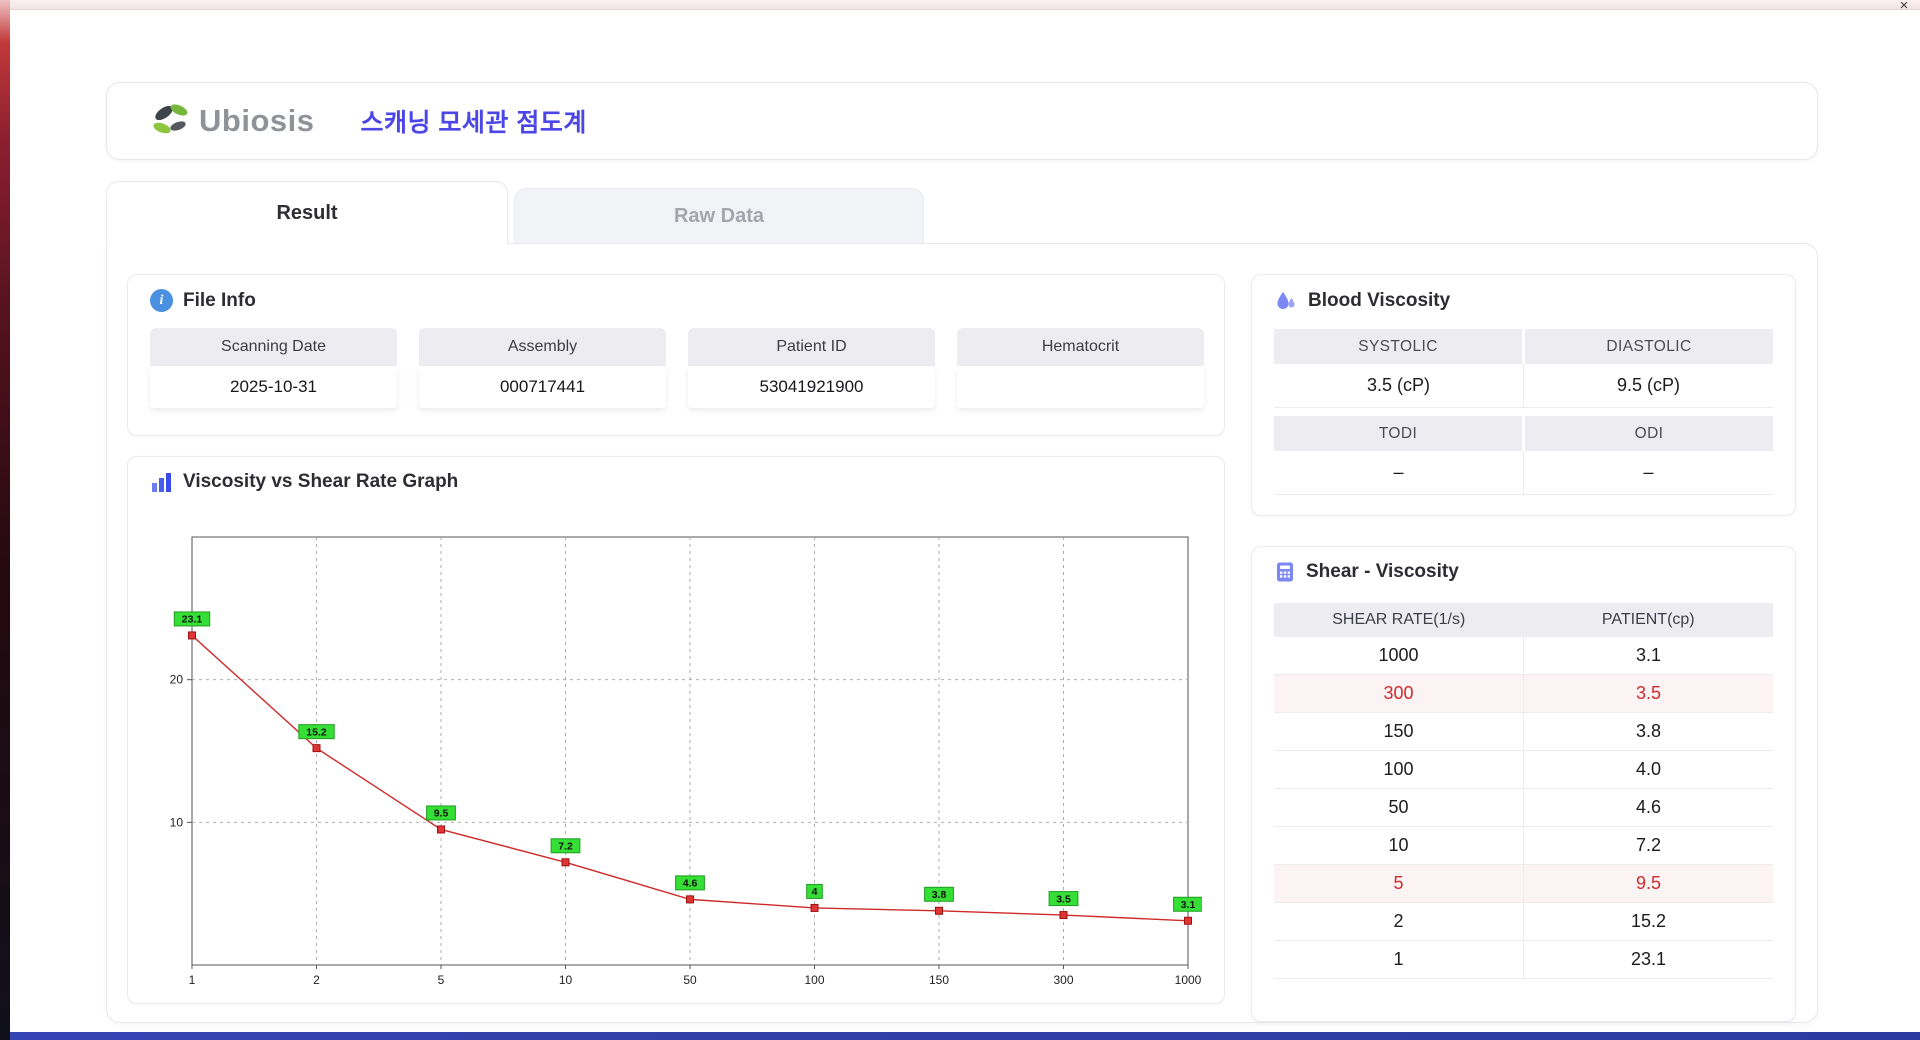 The image size is (1920, 1040). Describe the element at coordinates (268, 120) in the screenshot. I see `logo-rest: biosis` at that location.